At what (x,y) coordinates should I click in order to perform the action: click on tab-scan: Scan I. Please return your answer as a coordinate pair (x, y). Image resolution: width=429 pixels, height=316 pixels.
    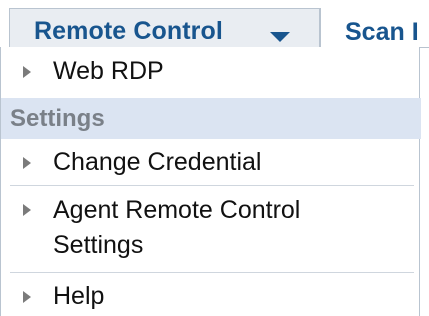
    Looking at the image, I should click on (374, 27).